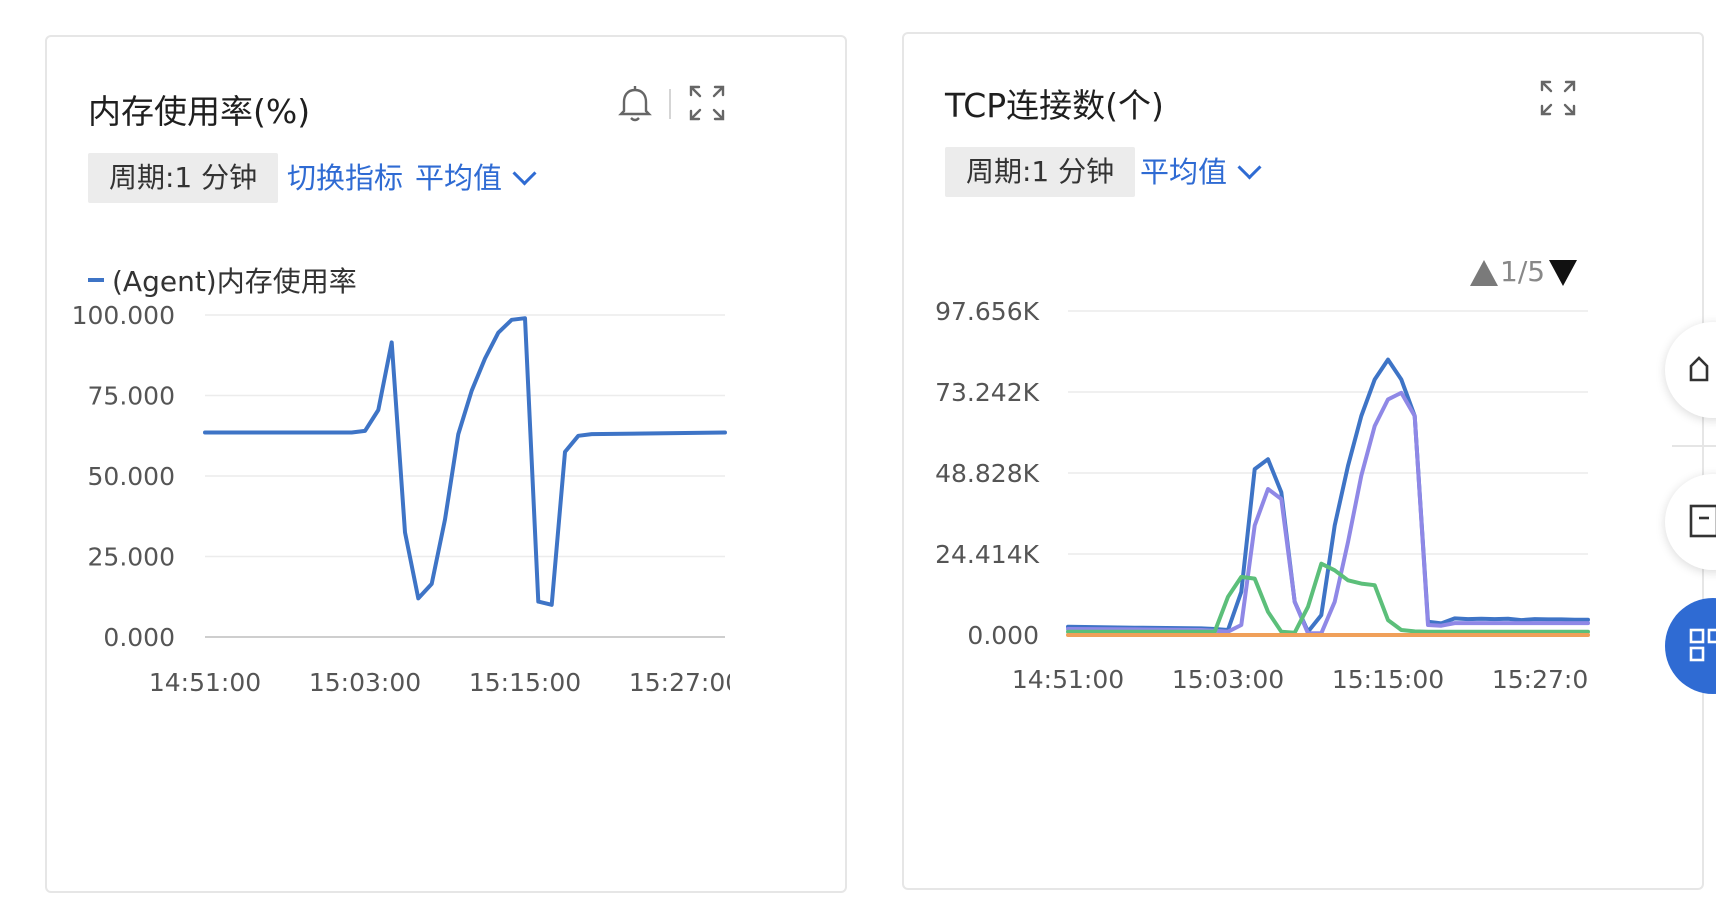 The image size is (1716, 918). What do you see at coordinates (987, 311) in the screenshot?
I see `y-tick-label: 97.656K` at bounding box center [987, 311].